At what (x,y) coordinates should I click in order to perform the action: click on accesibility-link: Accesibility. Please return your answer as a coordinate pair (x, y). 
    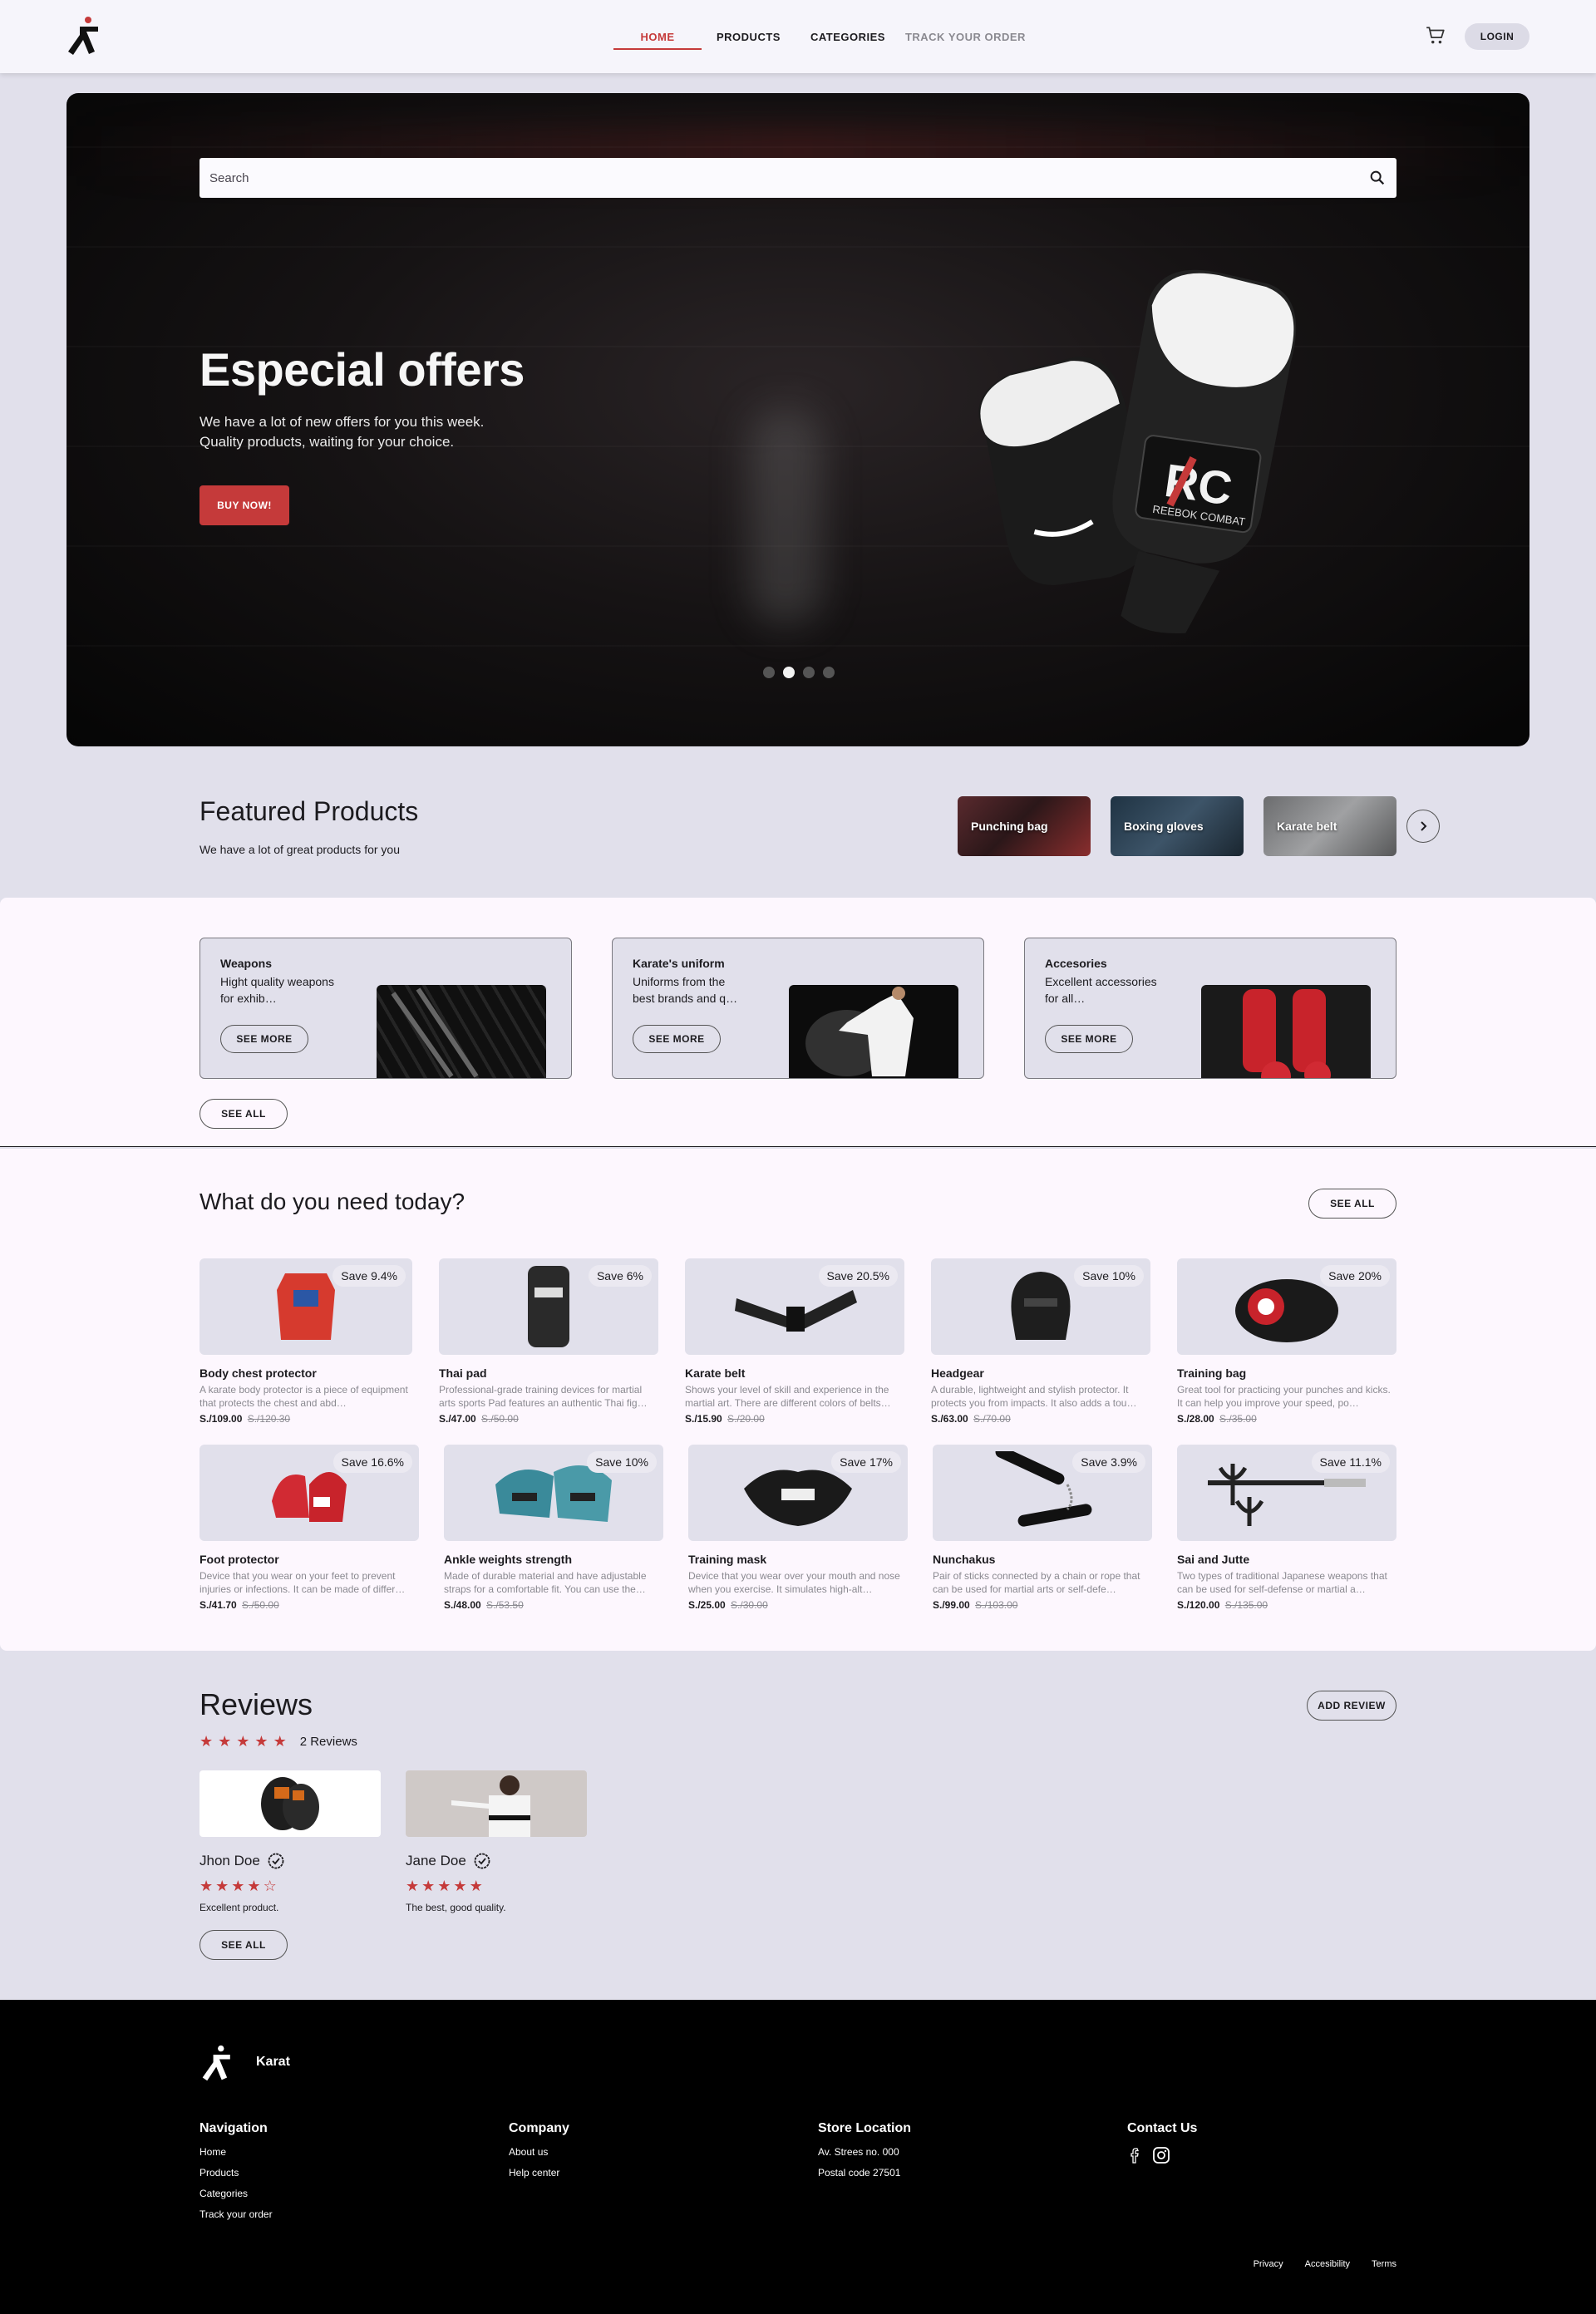
    Looking at the image, I should click on (1327, 2264).